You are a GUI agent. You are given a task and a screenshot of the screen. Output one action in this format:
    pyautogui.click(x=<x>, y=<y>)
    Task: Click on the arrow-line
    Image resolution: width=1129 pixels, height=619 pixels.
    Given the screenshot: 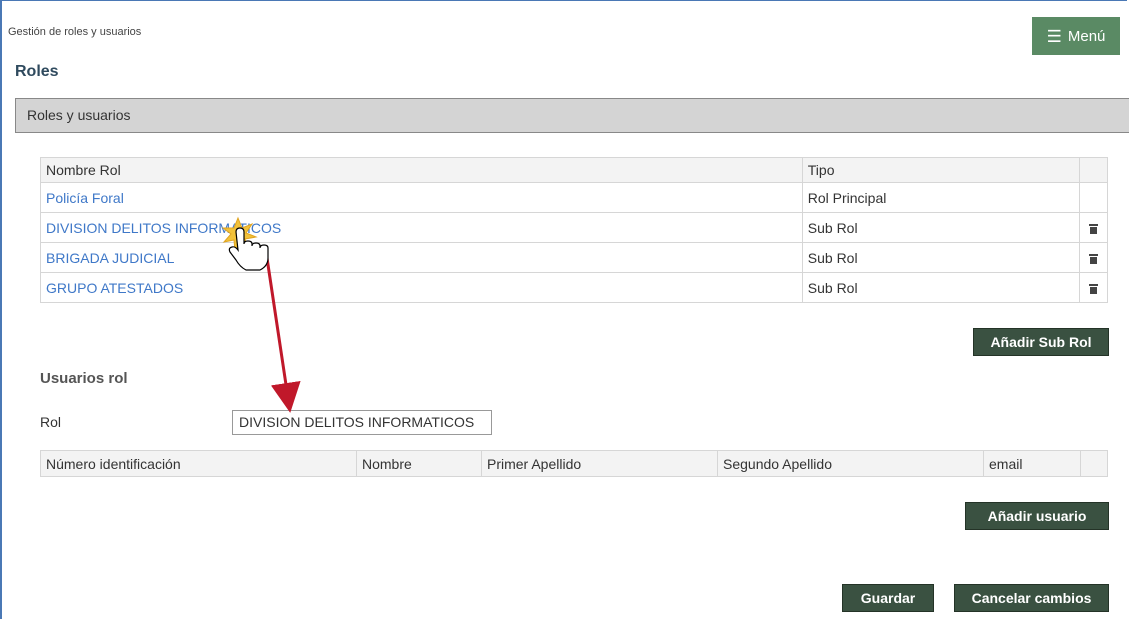 What is the action you would take?
    pyautogui.click(x=283, y=335)
    